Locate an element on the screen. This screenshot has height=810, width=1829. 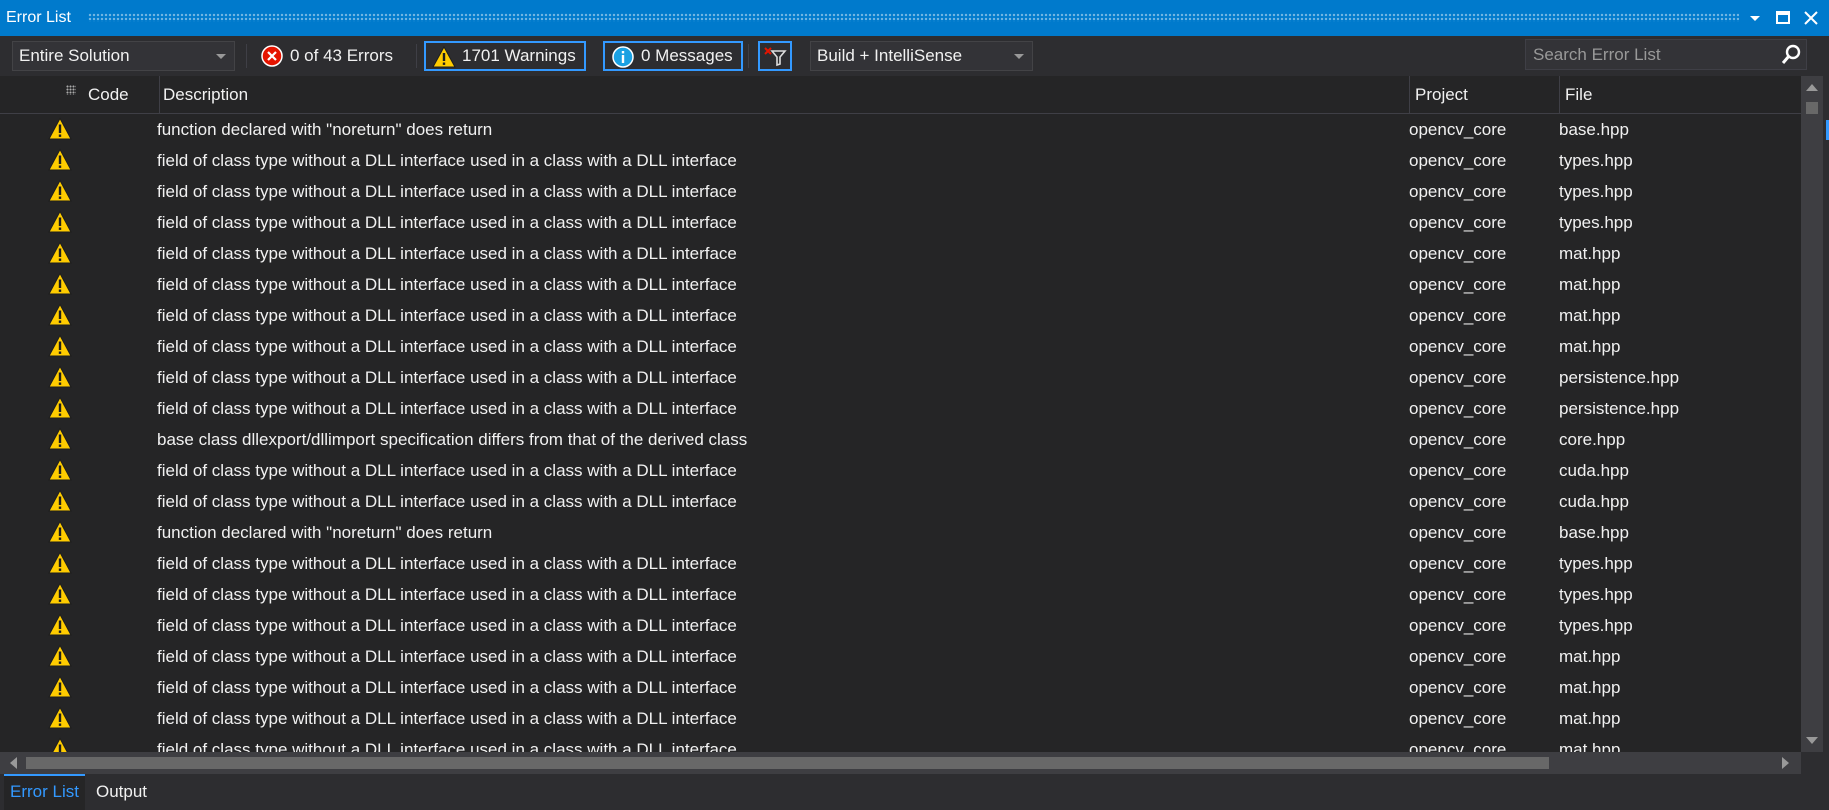
filter-clear-icon is located at coordinates (775, 56).